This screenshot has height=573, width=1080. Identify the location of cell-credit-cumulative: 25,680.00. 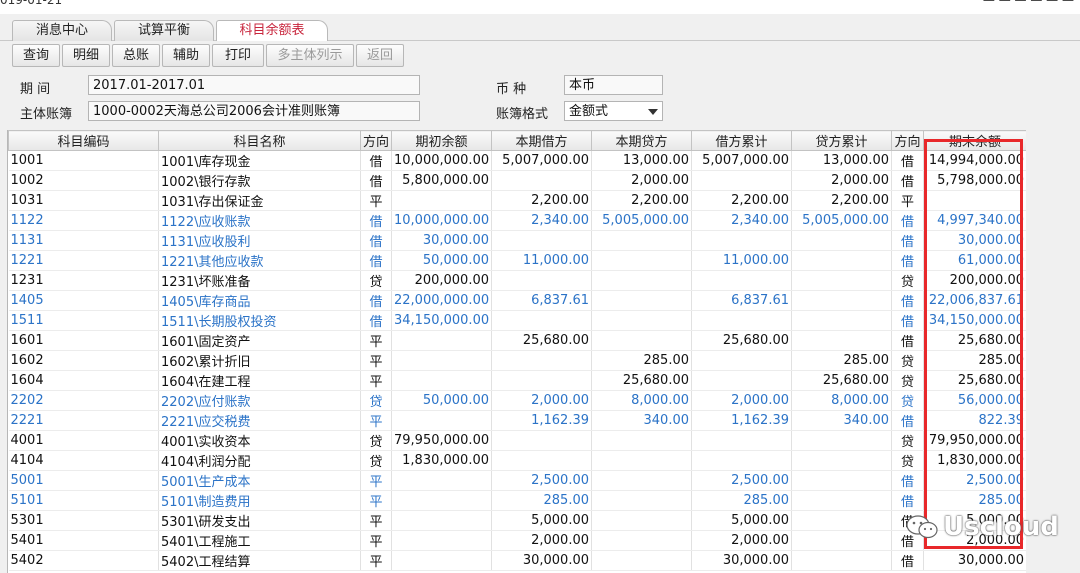
(841, 380).